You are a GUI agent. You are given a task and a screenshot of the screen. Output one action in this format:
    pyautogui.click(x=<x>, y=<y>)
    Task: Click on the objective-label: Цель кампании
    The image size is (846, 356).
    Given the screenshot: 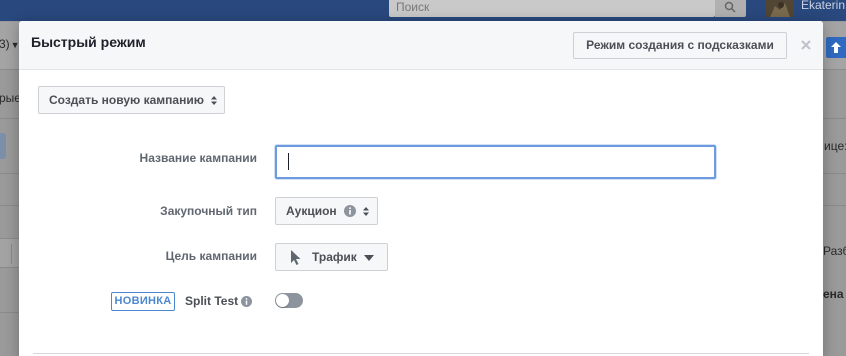 What is the action you would take?
    pyautogui.click(x=211, y=256)
    